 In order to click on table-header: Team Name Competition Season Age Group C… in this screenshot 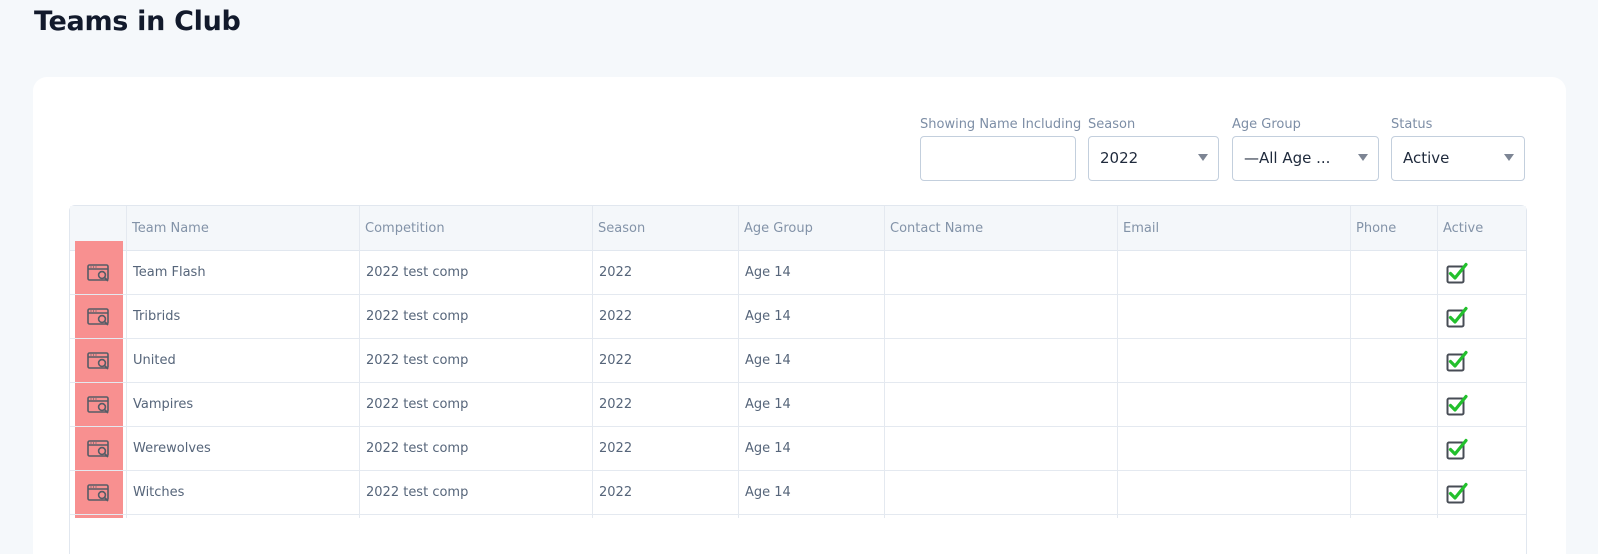, I will do `click(798, 228)`.